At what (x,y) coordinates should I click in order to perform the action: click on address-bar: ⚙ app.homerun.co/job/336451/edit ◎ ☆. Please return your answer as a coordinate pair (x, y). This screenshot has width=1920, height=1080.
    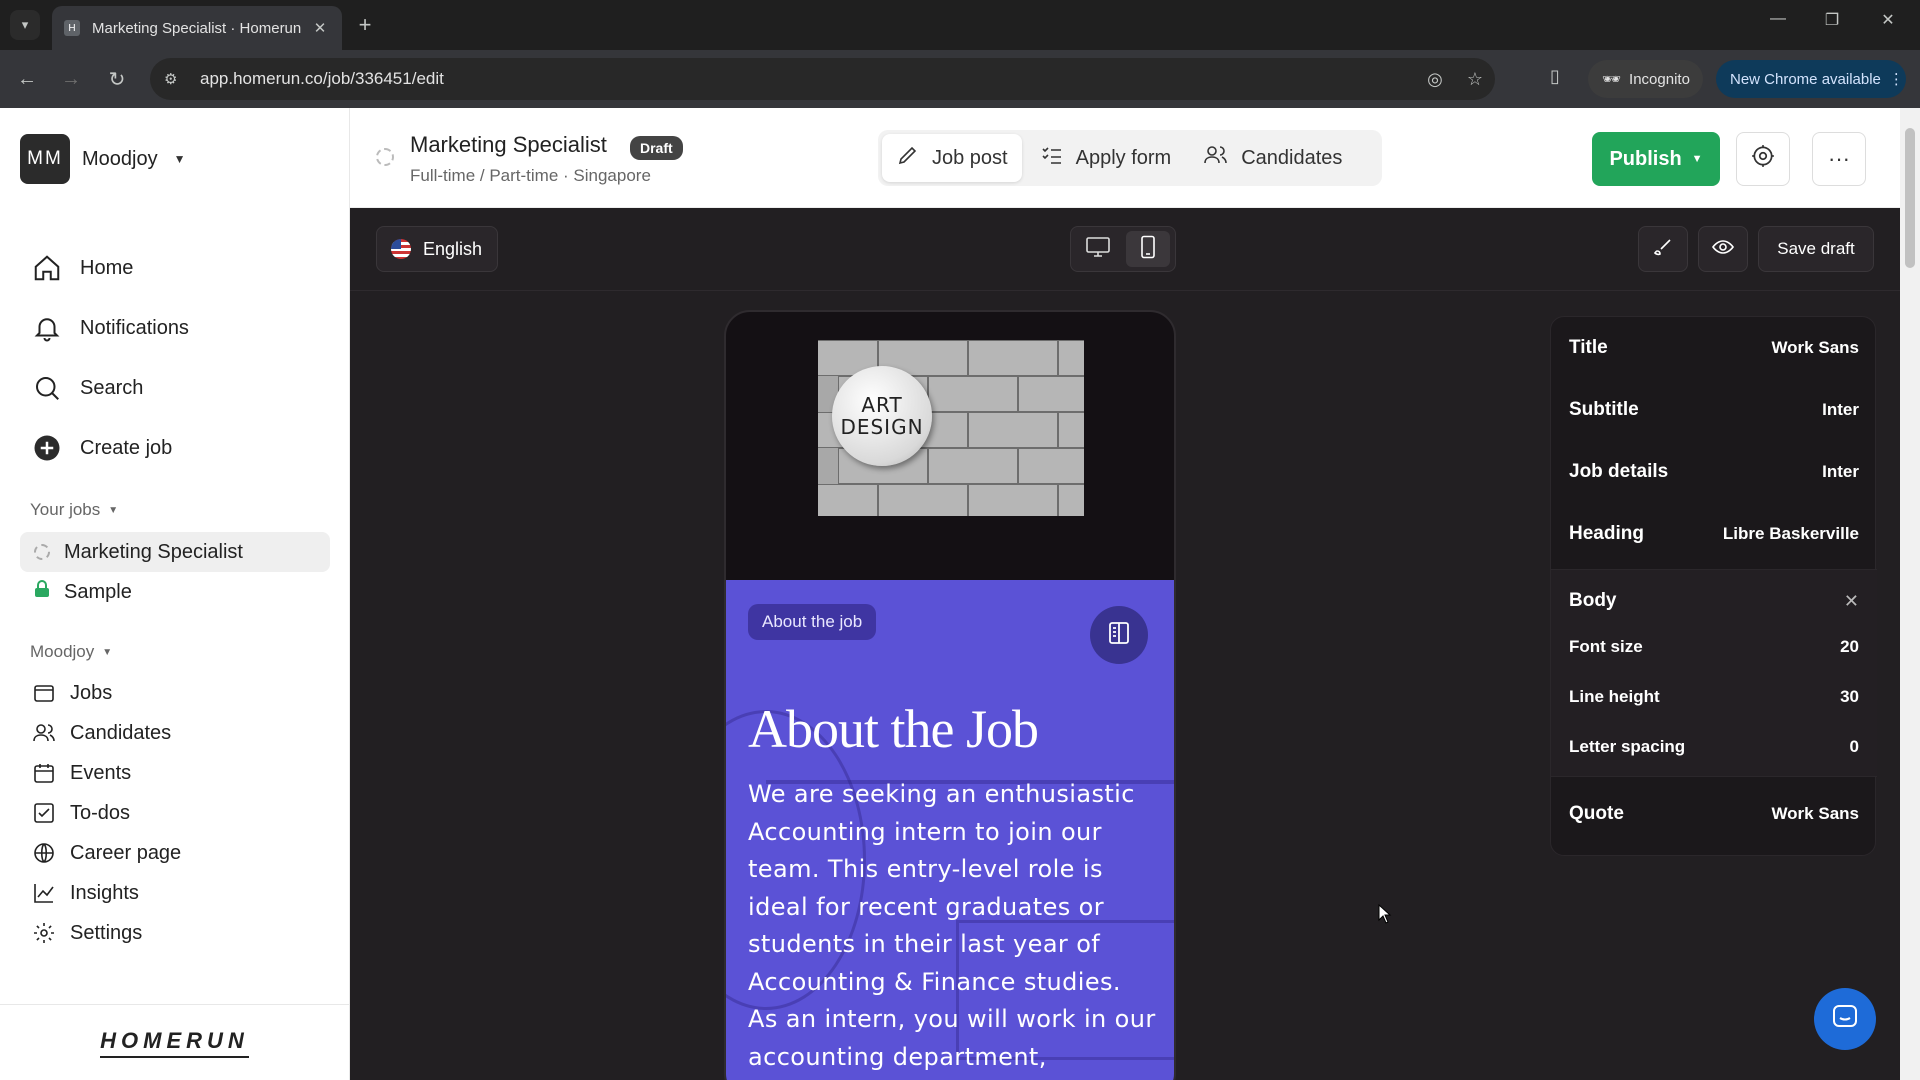
    Looking at the image, I should click on (822, 79).